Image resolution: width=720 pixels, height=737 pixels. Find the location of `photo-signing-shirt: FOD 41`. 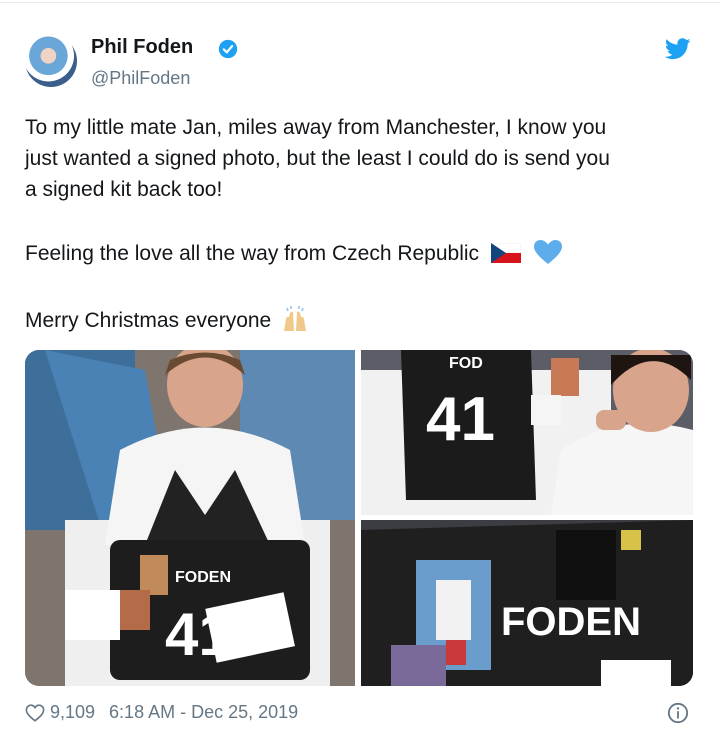

photo-signing-shirt: FOD 41 is located at coordinates (527, 432).